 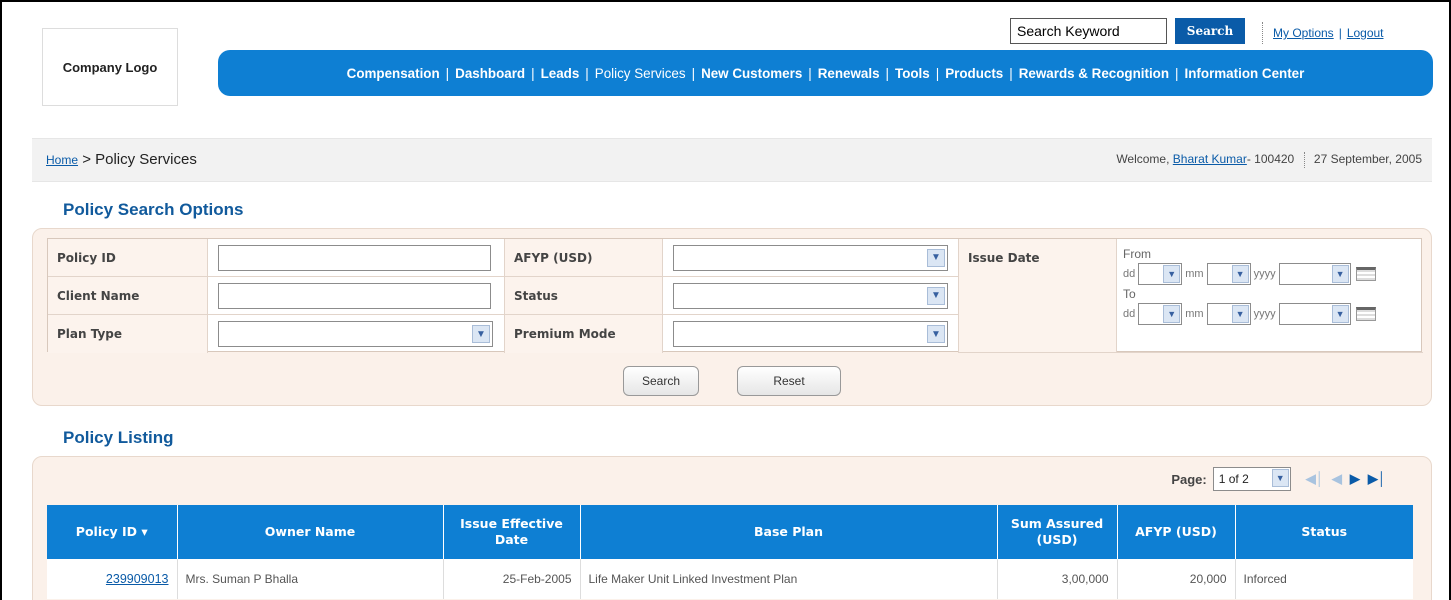 I want to click on col-sum-assured: Sum Assured (USD), so click(x=1057, y=532).